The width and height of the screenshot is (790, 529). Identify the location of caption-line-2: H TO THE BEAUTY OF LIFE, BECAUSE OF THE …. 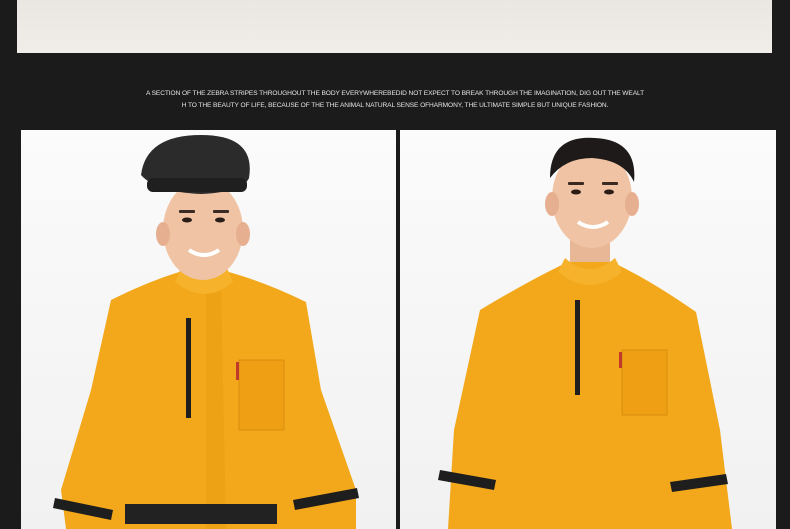
(395, 105).